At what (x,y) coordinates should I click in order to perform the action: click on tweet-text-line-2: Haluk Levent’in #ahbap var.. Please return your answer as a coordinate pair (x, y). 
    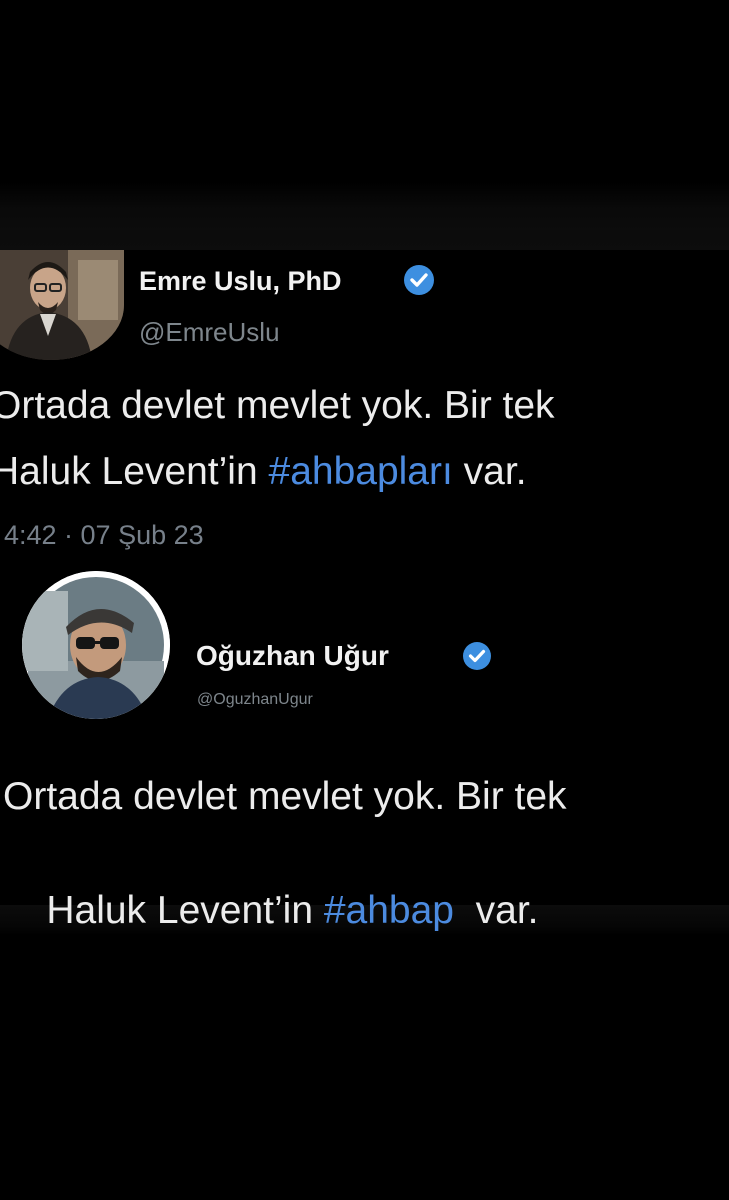
    Looking at the image, I should click on (271, 911).